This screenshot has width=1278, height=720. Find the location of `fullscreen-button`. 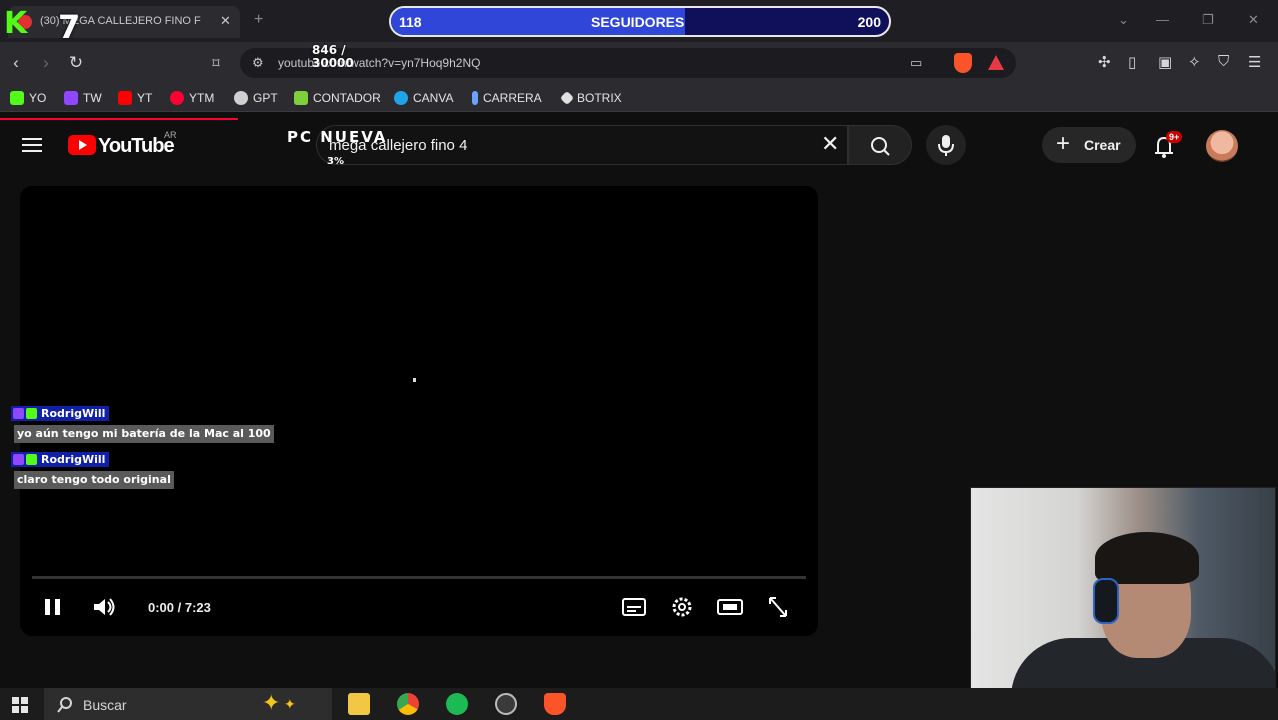

fullscreen-button is located at coordinates (778, 607).